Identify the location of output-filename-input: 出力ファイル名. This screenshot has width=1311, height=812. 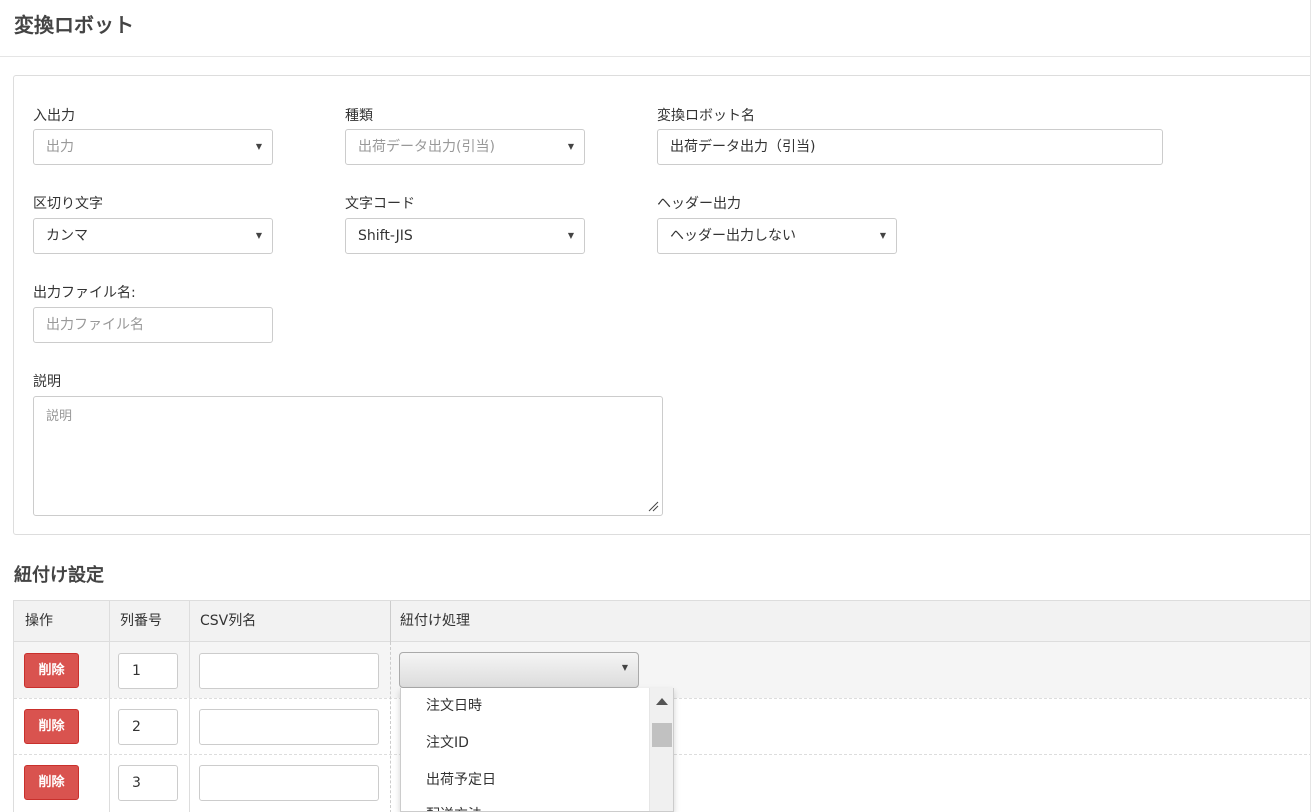
(153, 325).